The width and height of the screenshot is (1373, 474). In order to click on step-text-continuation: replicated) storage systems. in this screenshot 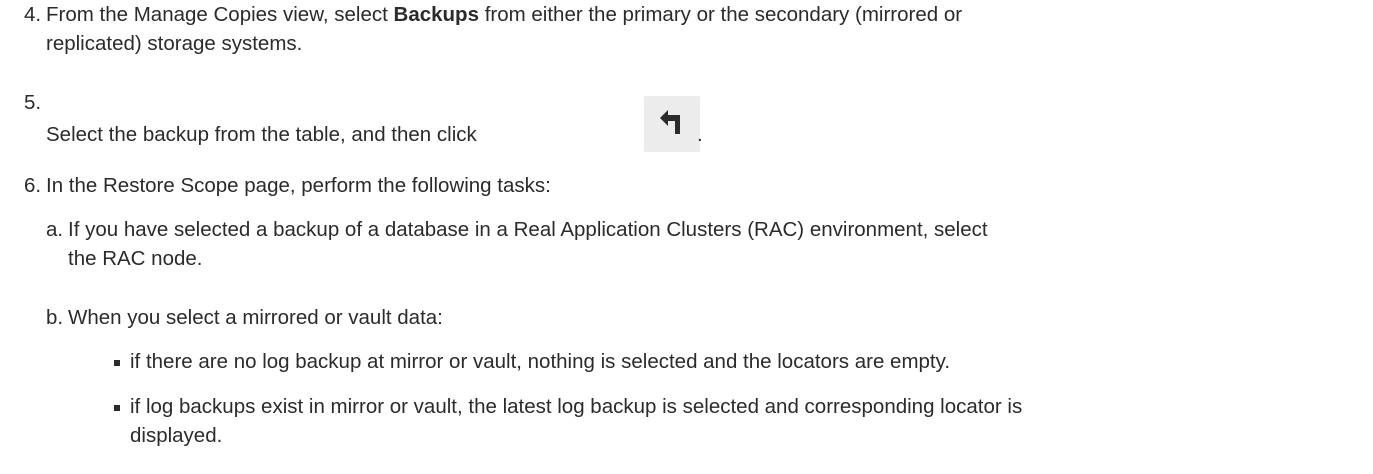, I will do `click(174, 43)`.